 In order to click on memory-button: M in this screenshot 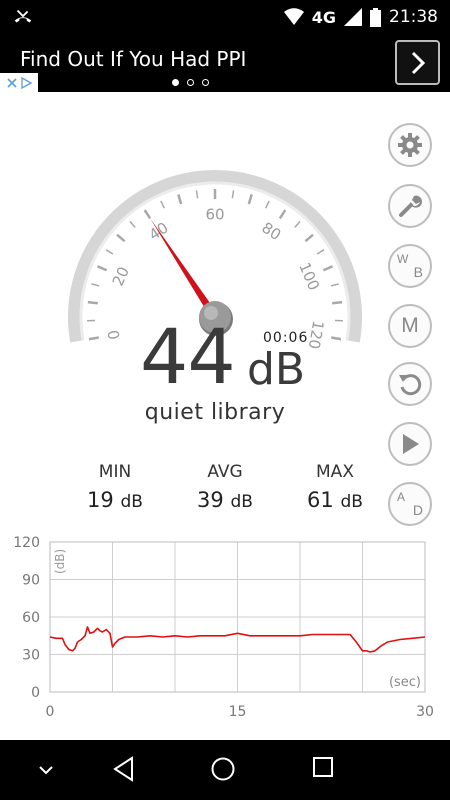, I will do `click(410, 326)`.